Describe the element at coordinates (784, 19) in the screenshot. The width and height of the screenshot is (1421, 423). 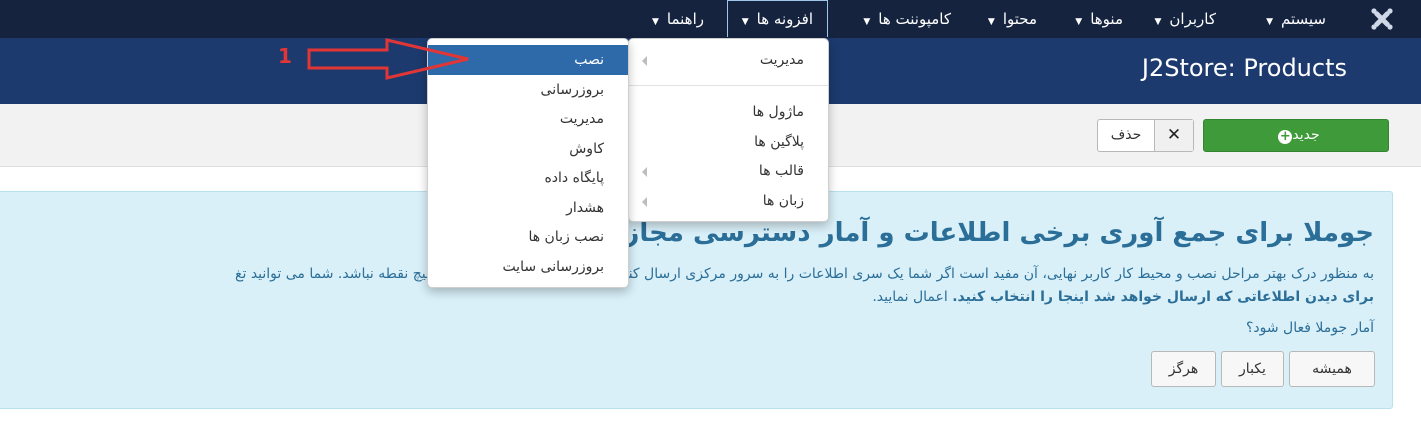
I see `nav-extensions-label: افزونه ها` at that location.